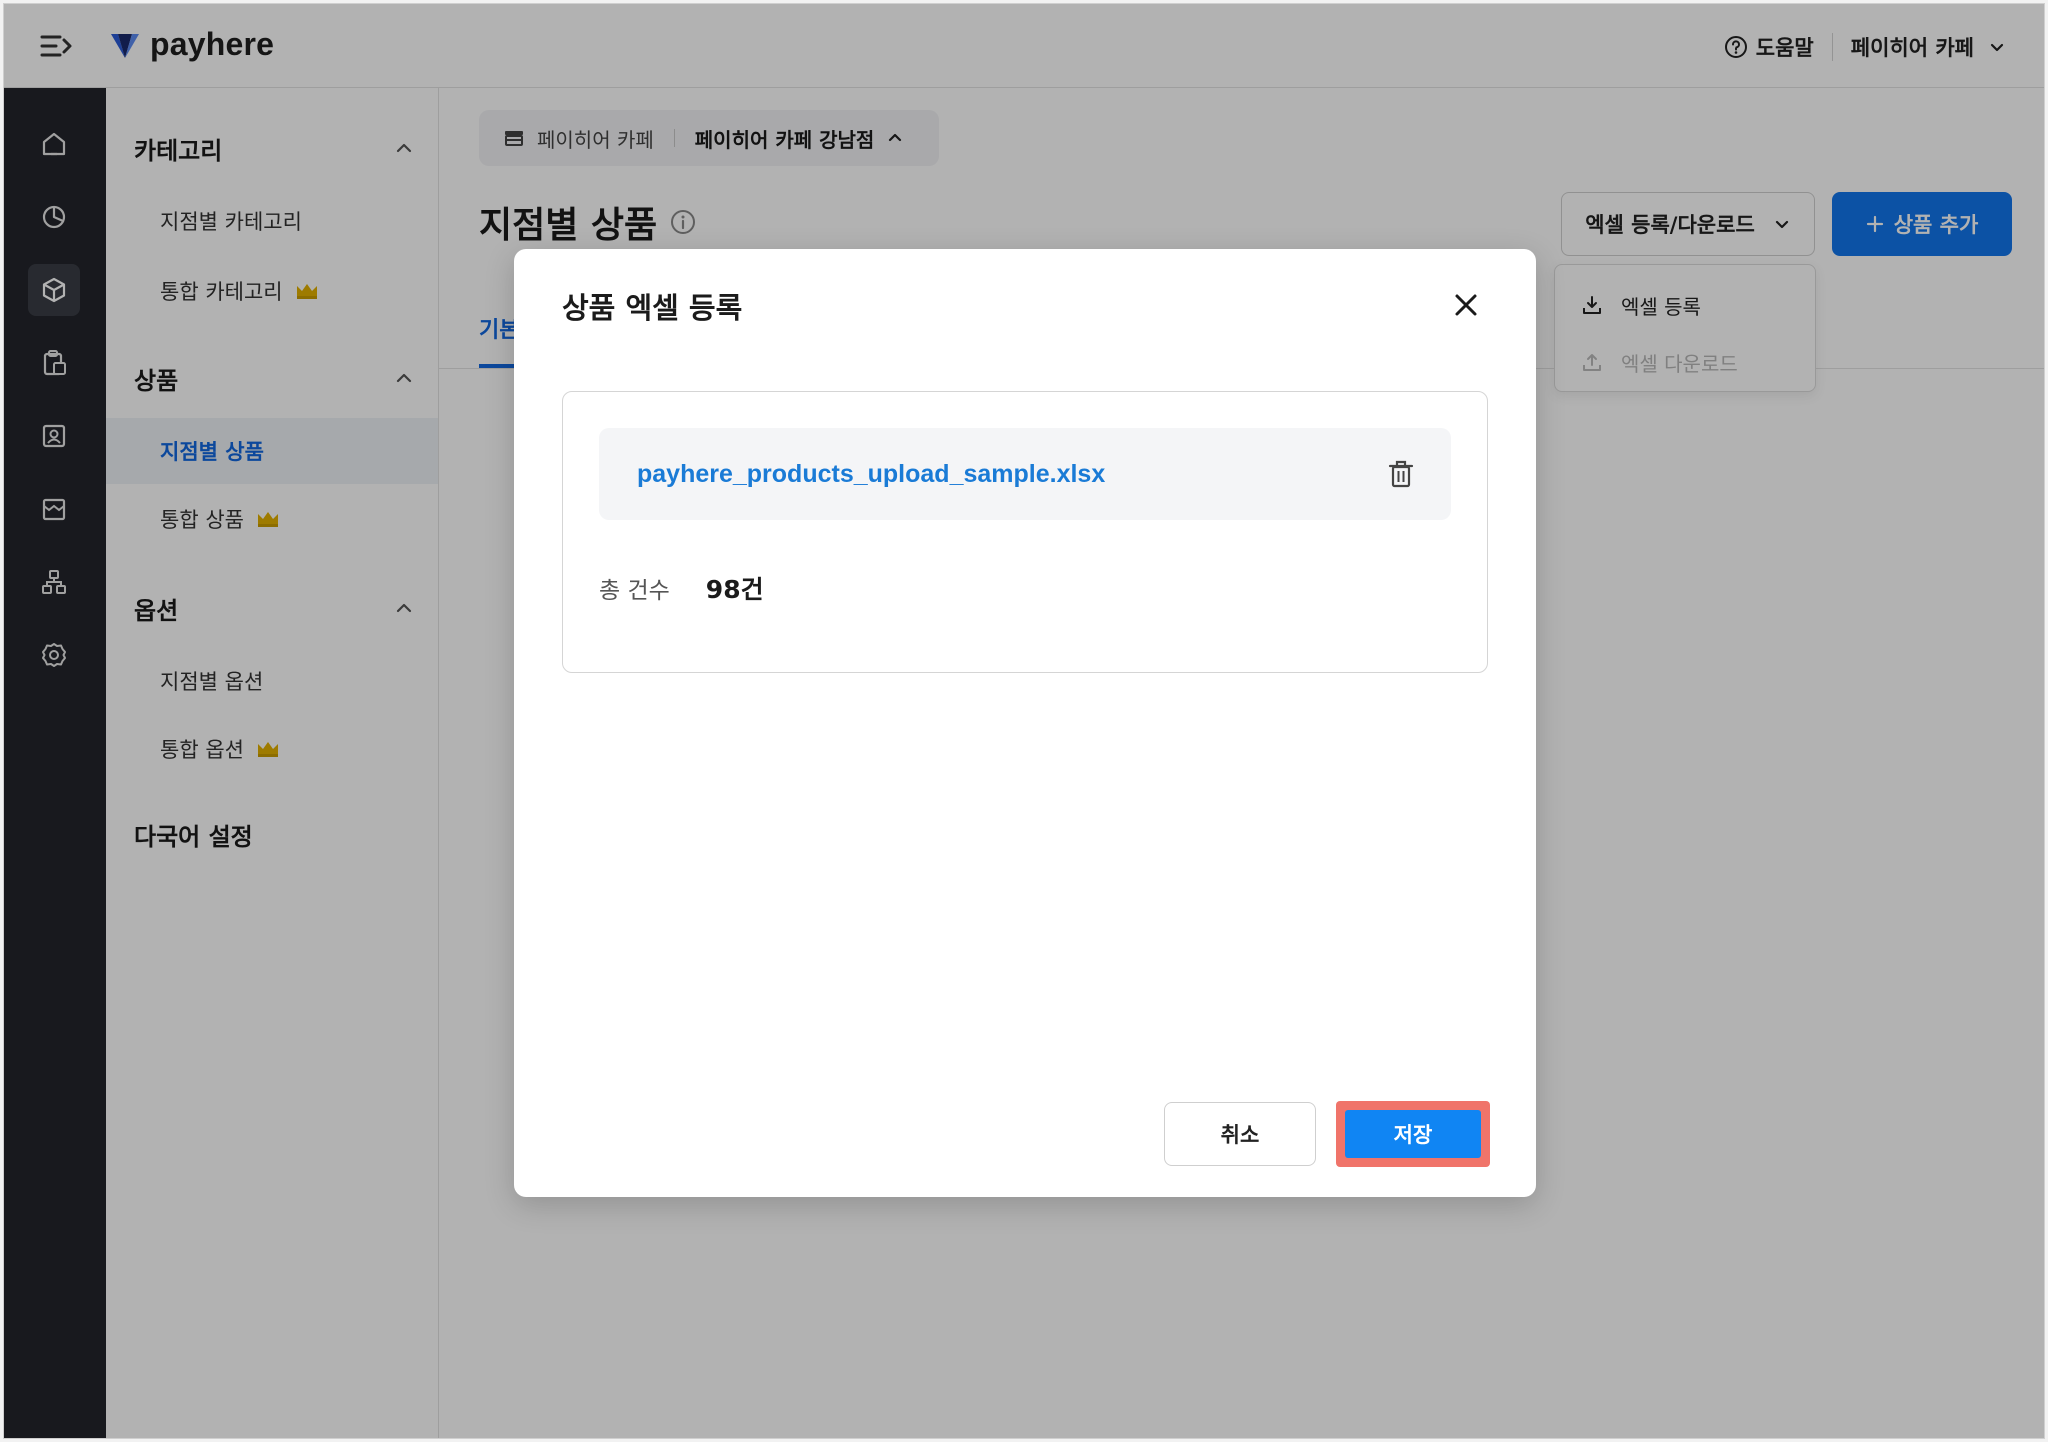 The image size is (2048, 1442). I want to click on close-icon, so click(1466, 305).